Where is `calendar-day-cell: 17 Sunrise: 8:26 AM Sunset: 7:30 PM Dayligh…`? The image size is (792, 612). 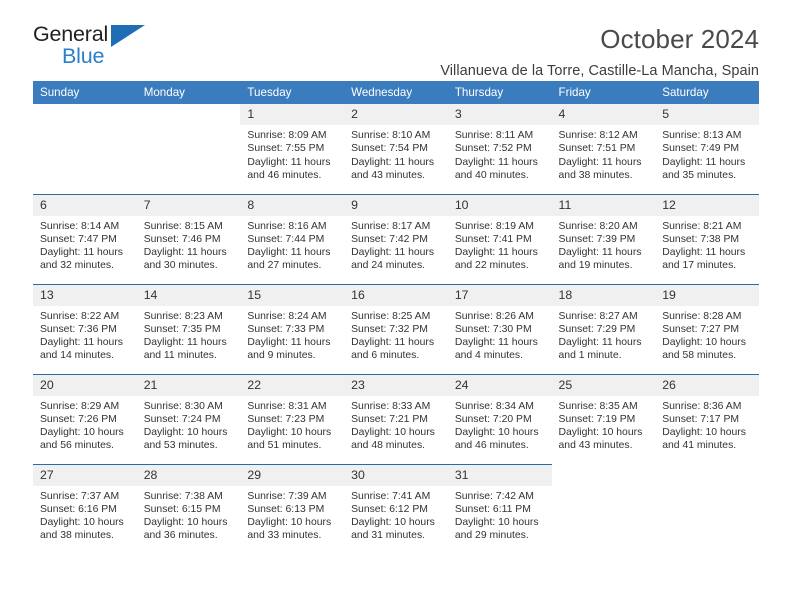
calendar-day-cell: 17 Sunrise: 8:26 AM Sunset: 7:30 PM Dayligh… is located at coordinates (499, 328).